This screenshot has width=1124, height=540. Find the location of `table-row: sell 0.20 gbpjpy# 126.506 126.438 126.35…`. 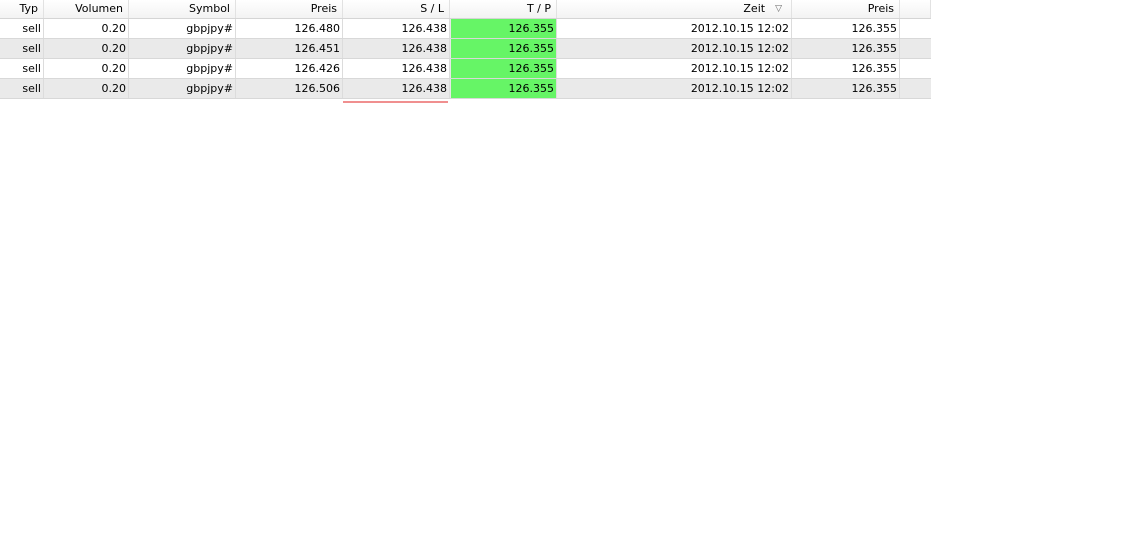

table-row: sell 0.20 gbpjpy# 126.506 126.438 126.35… is located at coordinates (465, 89).